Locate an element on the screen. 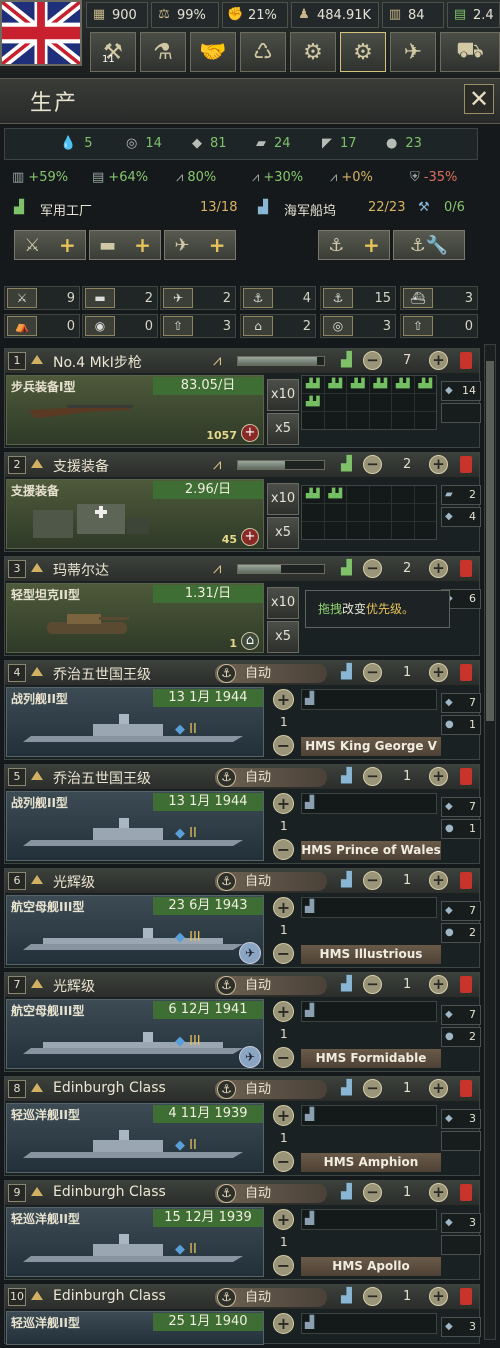 The height and width of the screenshot is (1348, 500). steel-resource: ◆ 81 is located at coordinates (209, 143).